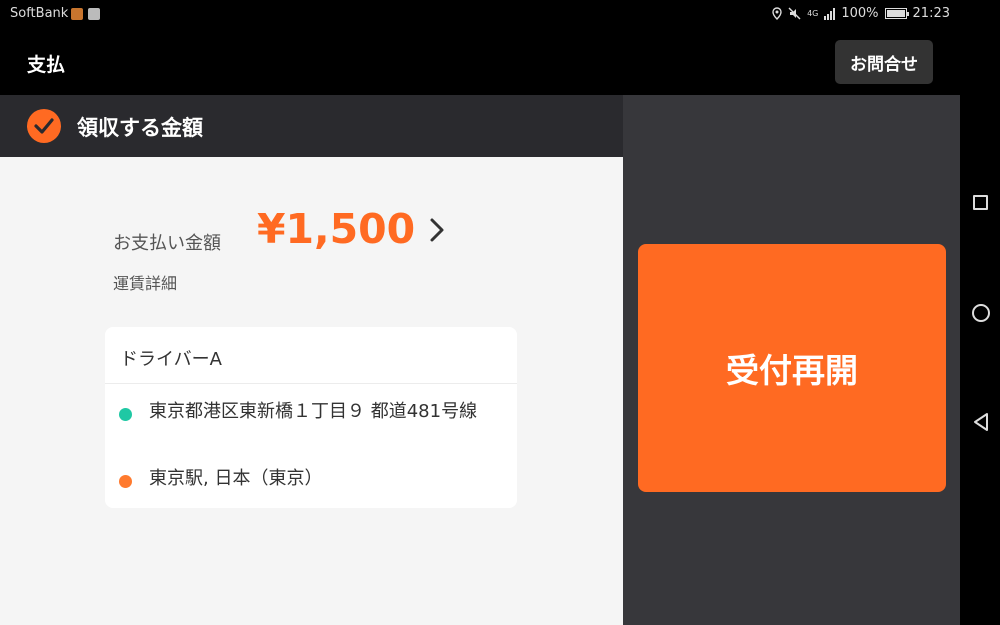 Image resolution: width=1000 pixels, height=625 pixels. Describe the element at coordinates (884, 62) in the screenshot. I see `contact-button: お問合せ` at that location.